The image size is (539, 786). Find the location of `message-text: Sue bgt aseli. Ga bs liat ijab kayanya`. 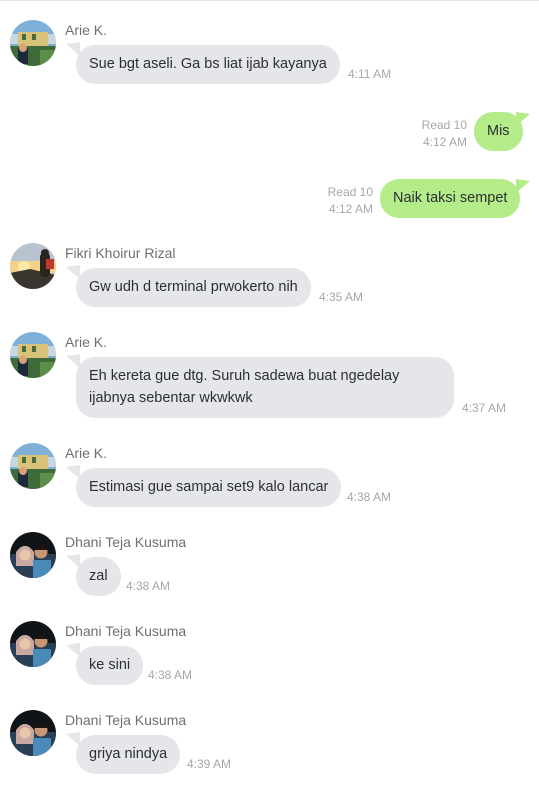

message-text: Sue bgt aseli. Ga bs liat ijab kayanya is located at coordinates (208, 64).